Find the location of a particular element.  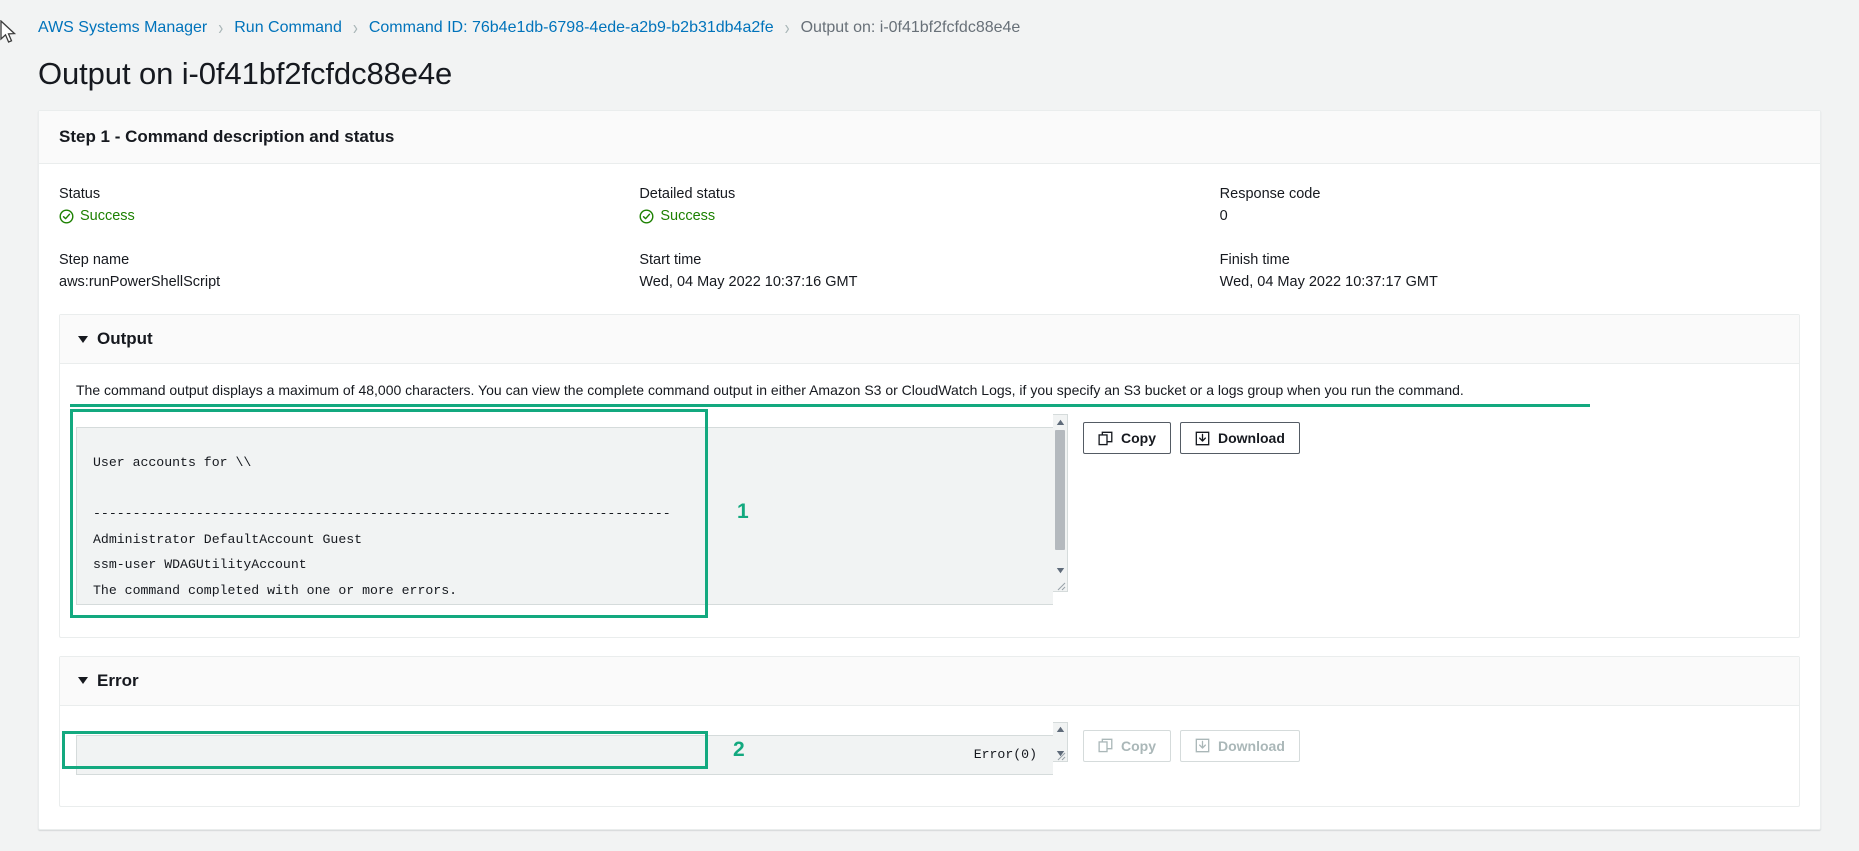

field-detailed-status-label: Detailed status is located at coordinates (687, 194).